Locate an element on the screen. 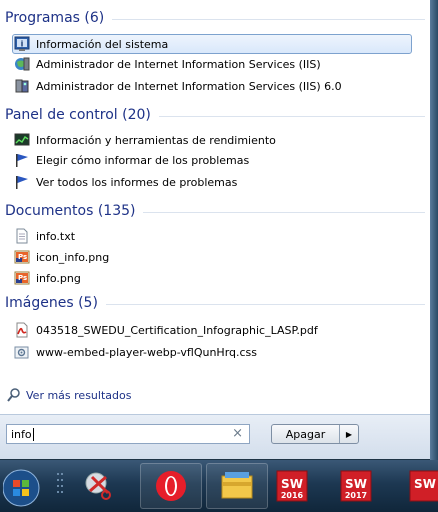 This screenshot has width=438, height=512. group-header-programs: Programas (6) is located at coordinates (215, 18).